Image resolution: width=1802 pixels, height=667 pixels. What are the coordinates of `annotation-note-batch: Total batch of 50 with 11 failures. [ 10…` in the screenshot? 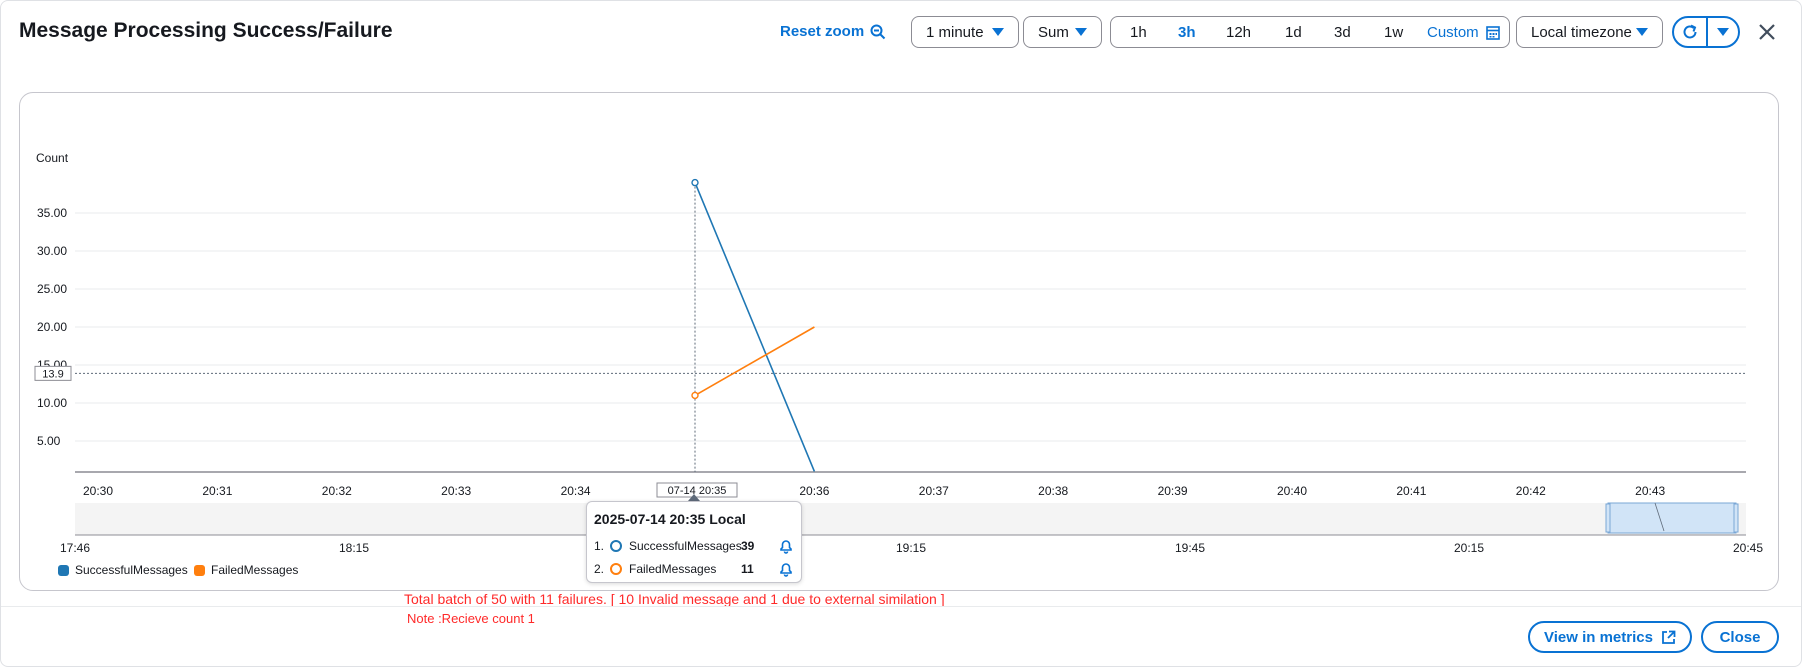 It's located at (674, 599).